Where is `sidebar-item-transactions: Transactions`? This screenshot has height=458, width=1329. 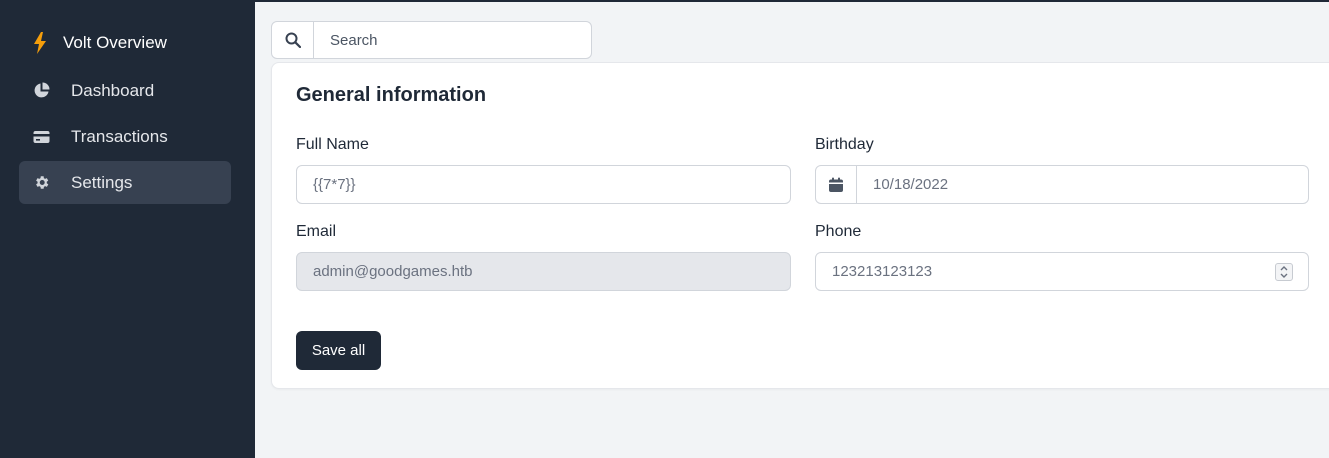
sidebar-item-transactions: Transactions is located at coordinates (125, 136).